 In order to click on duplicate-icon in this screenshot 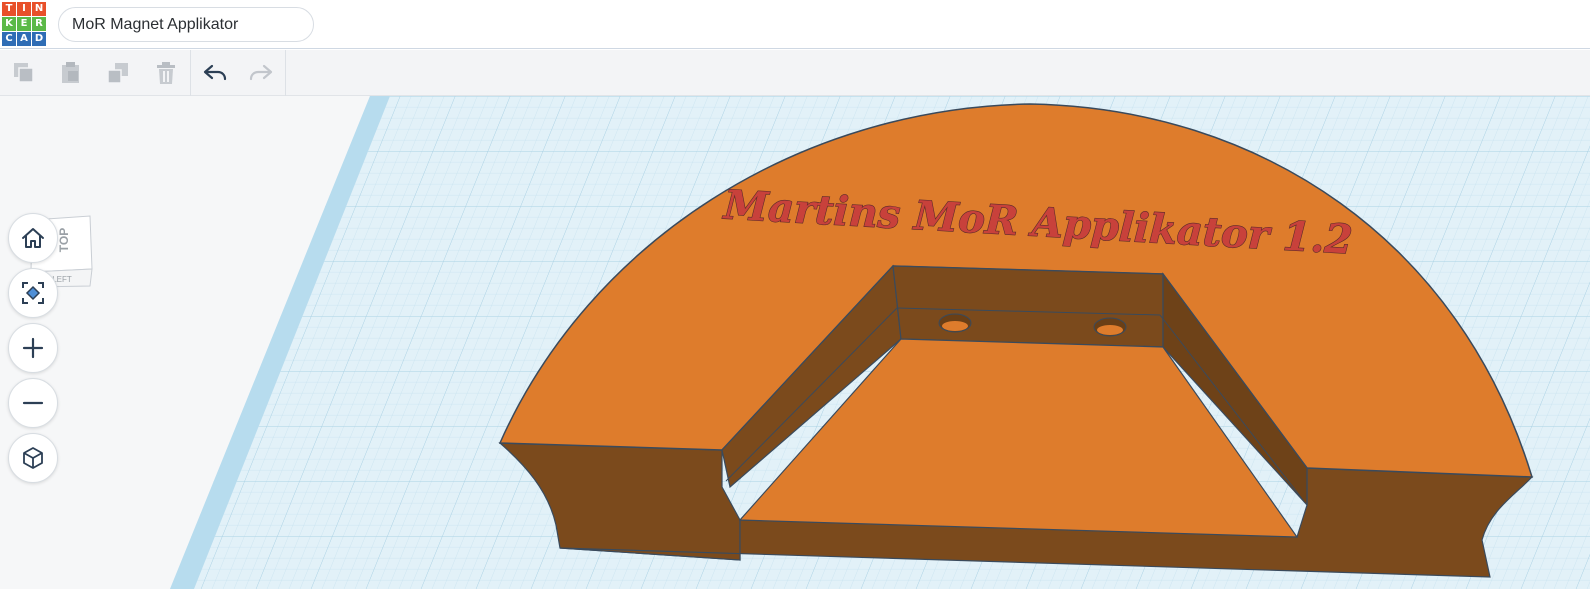, I will do `click(117, 73)`.